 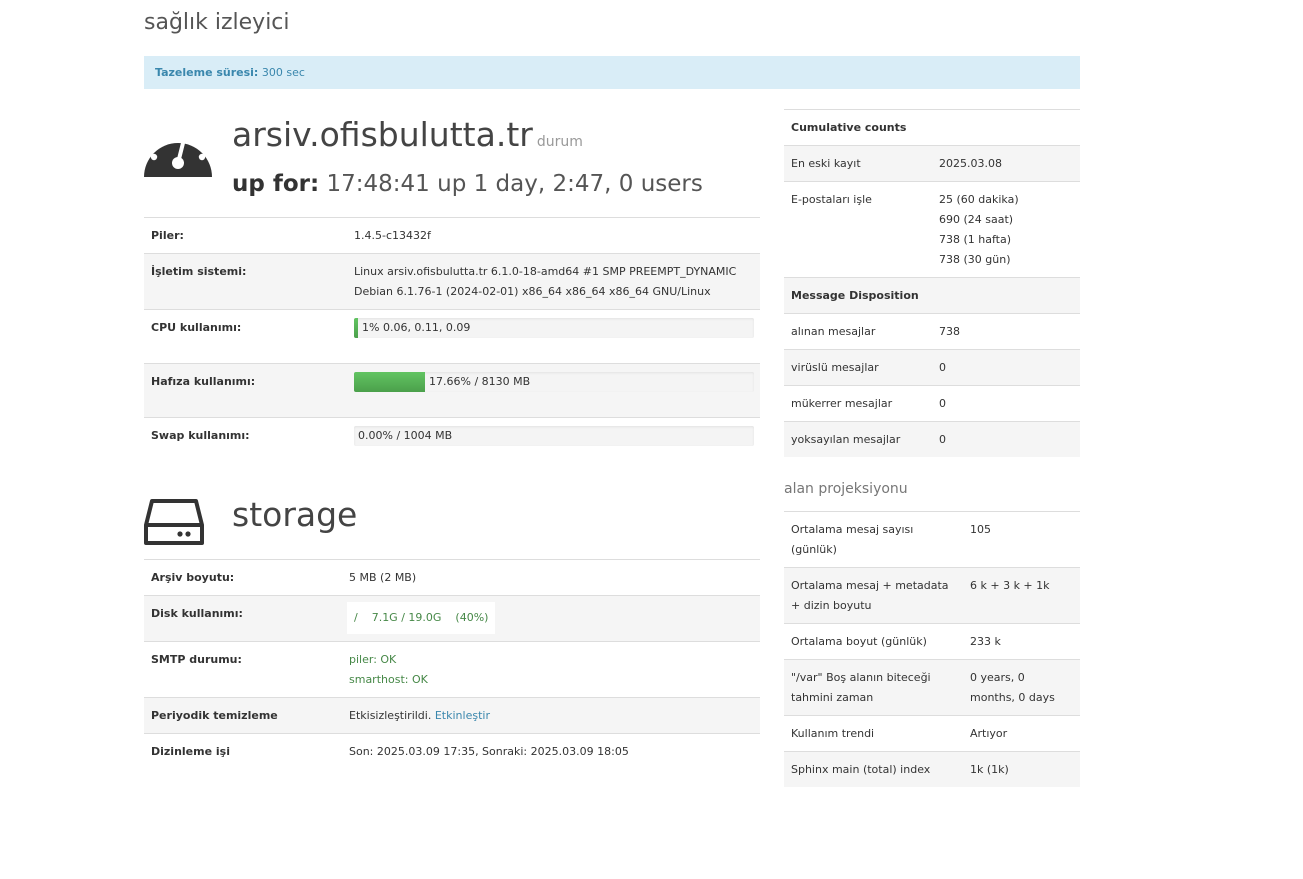 I want to click on table-row: Piler: 1.4.5-c13432f, so click(x=452, y=235).